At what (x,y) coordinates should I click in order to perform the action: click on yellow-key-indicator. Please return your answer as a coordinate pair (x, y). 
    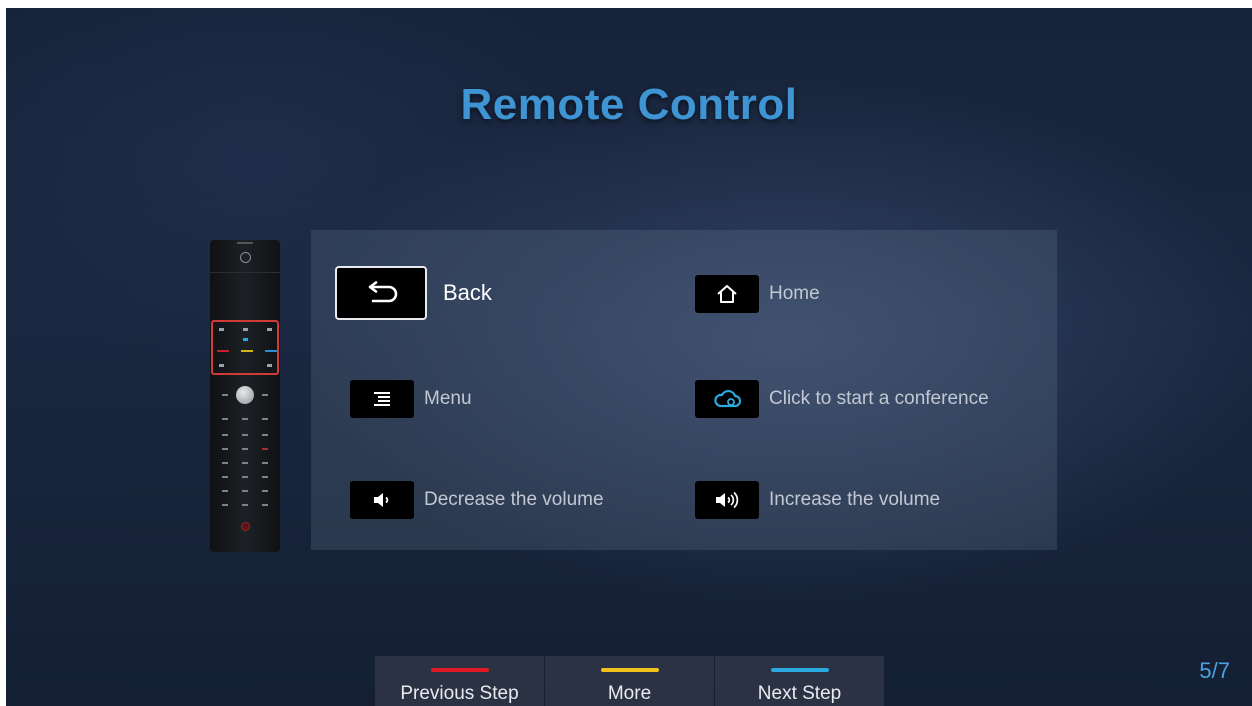
    Looking at the image, I should click on (630, 670).